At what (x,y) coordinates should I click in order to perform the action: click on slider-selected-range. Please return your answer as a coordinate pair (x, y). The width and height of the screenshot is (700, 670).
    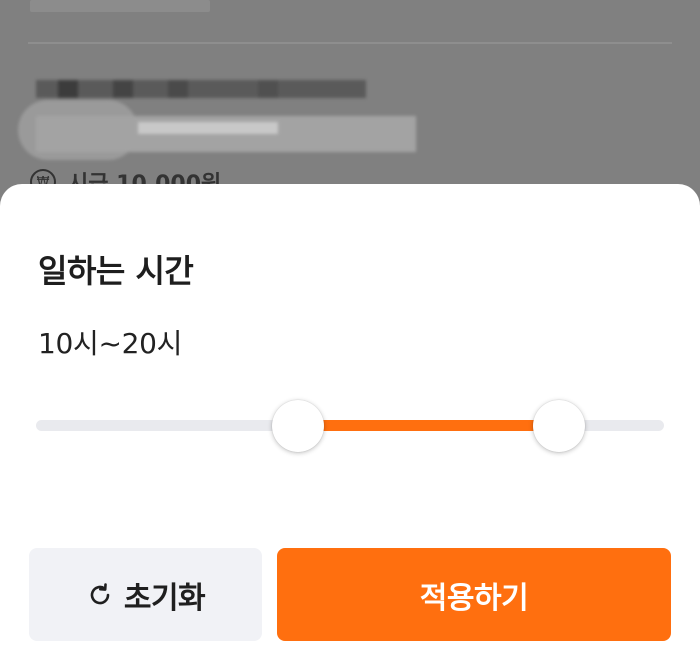
    Looking at the image, I should click on (428, 425).